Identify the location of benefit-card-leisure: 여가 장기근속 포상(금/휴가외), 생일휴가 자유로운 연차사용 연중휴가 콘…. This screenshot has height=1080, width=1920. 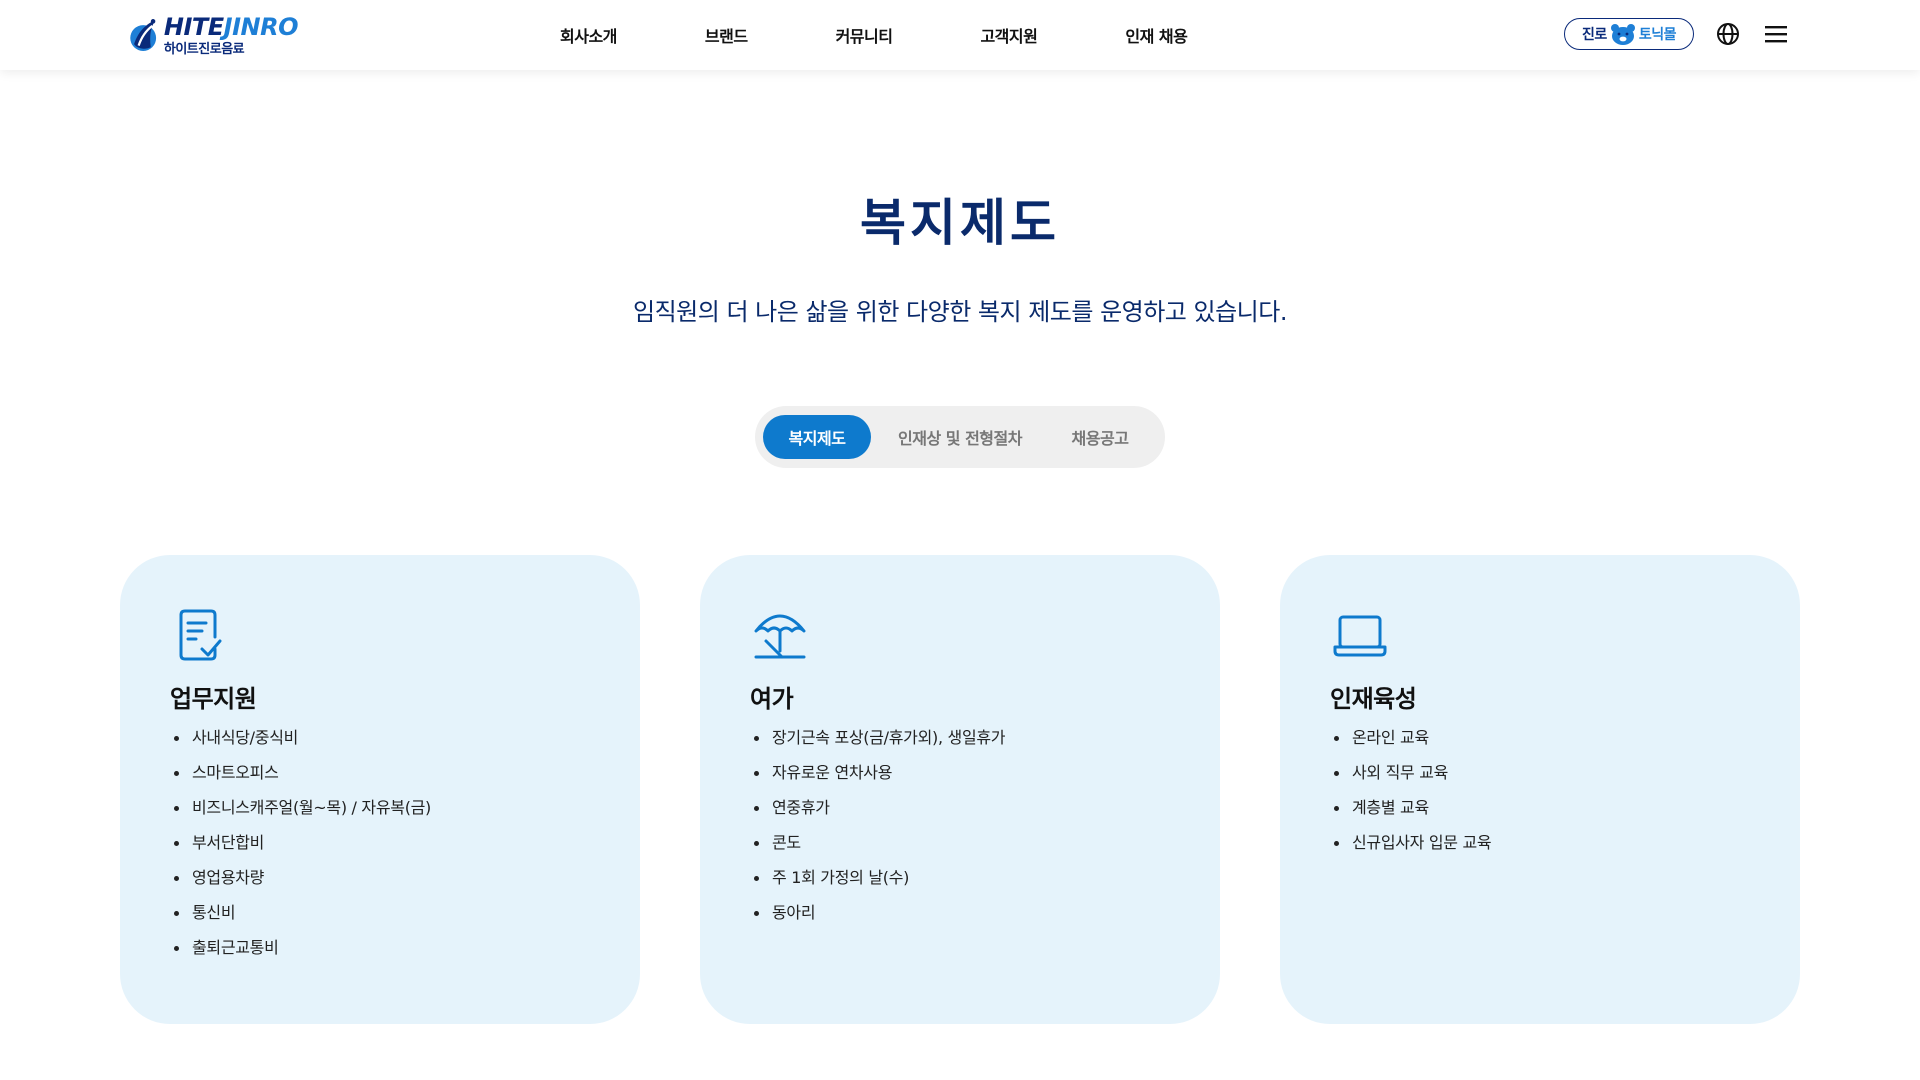
(960, 789).